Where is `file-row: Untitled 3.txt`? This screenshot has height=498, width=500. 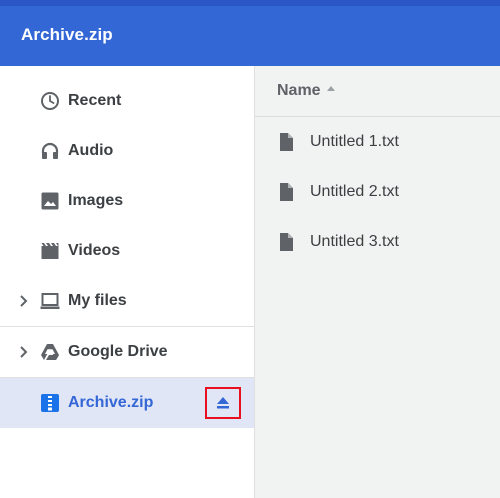 file-row: Untitled 3.txt is located at coordinates (377, 242).